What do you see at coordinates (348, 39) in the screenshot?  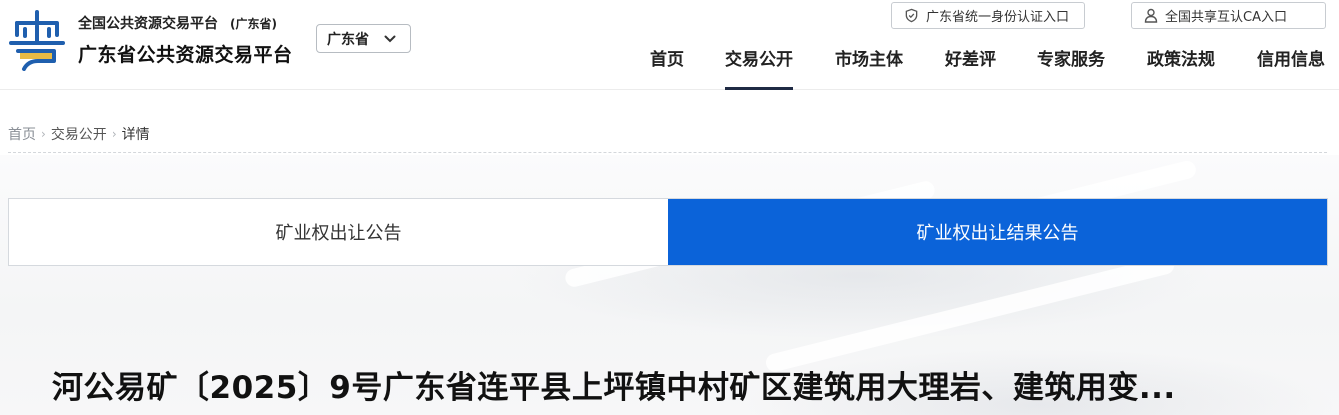 I see `region-select-value: 广东省` at bounding box center [348, 39].